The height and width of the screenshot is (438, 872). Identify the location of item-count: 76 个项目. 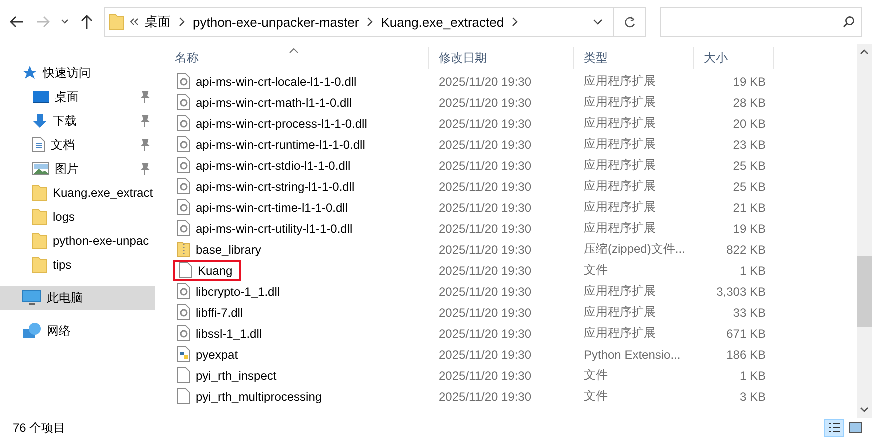
(40, 428).